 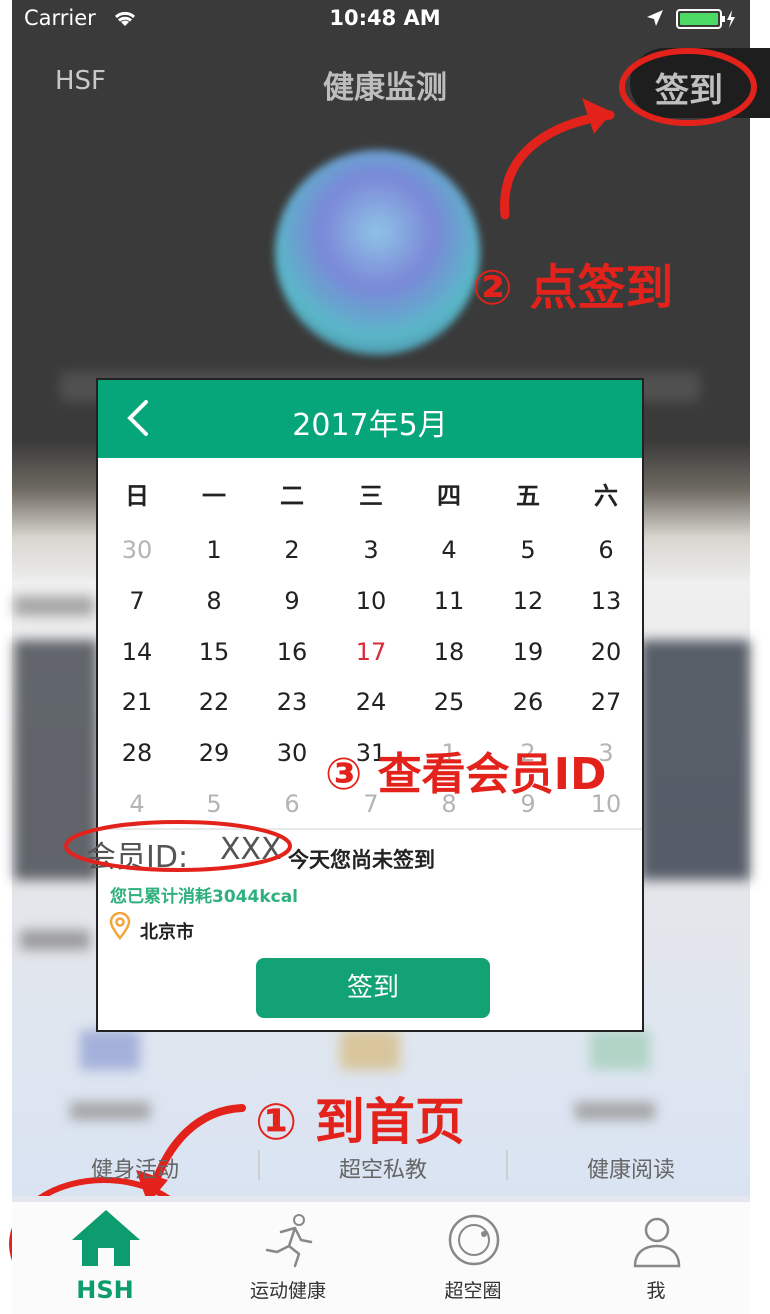 What do you see at coordinates (449, 601) in the screenshot?
I see `calendar-day: 11` at bounding box center [449, 601].